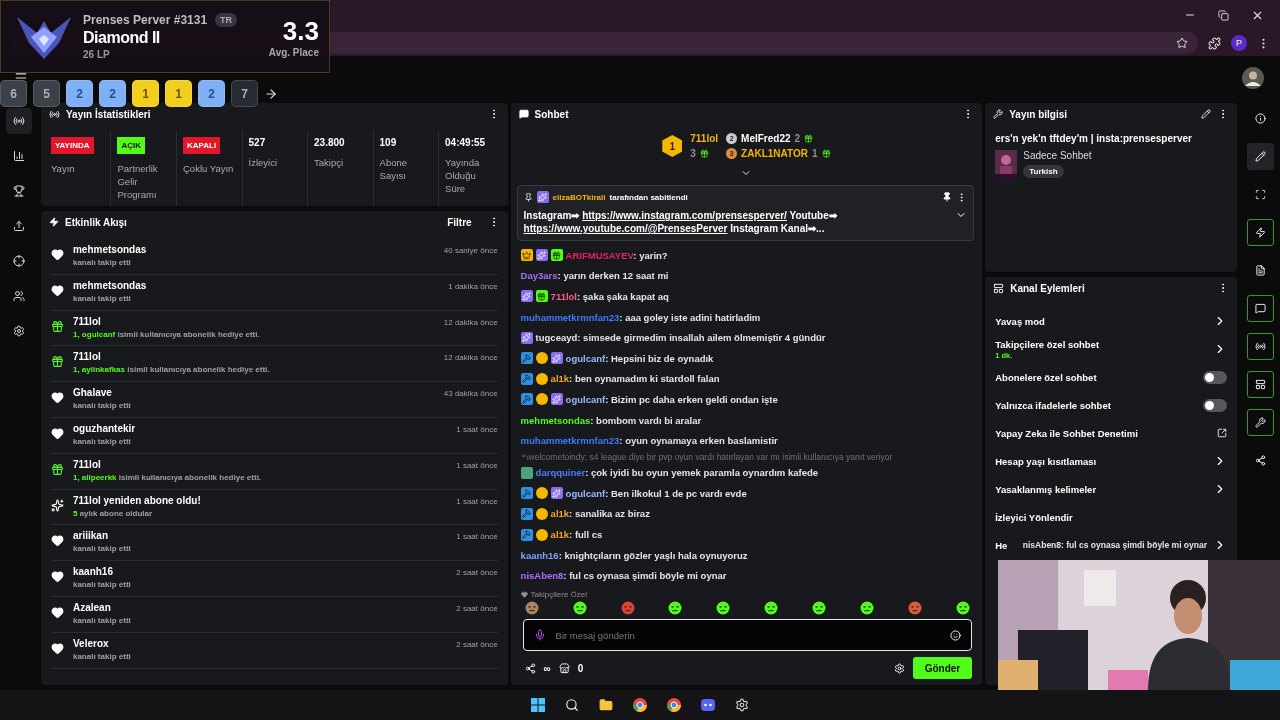  Describe the element at coordinates (257, 142) in the screenshot. I see `stat-value: 527` at that location.